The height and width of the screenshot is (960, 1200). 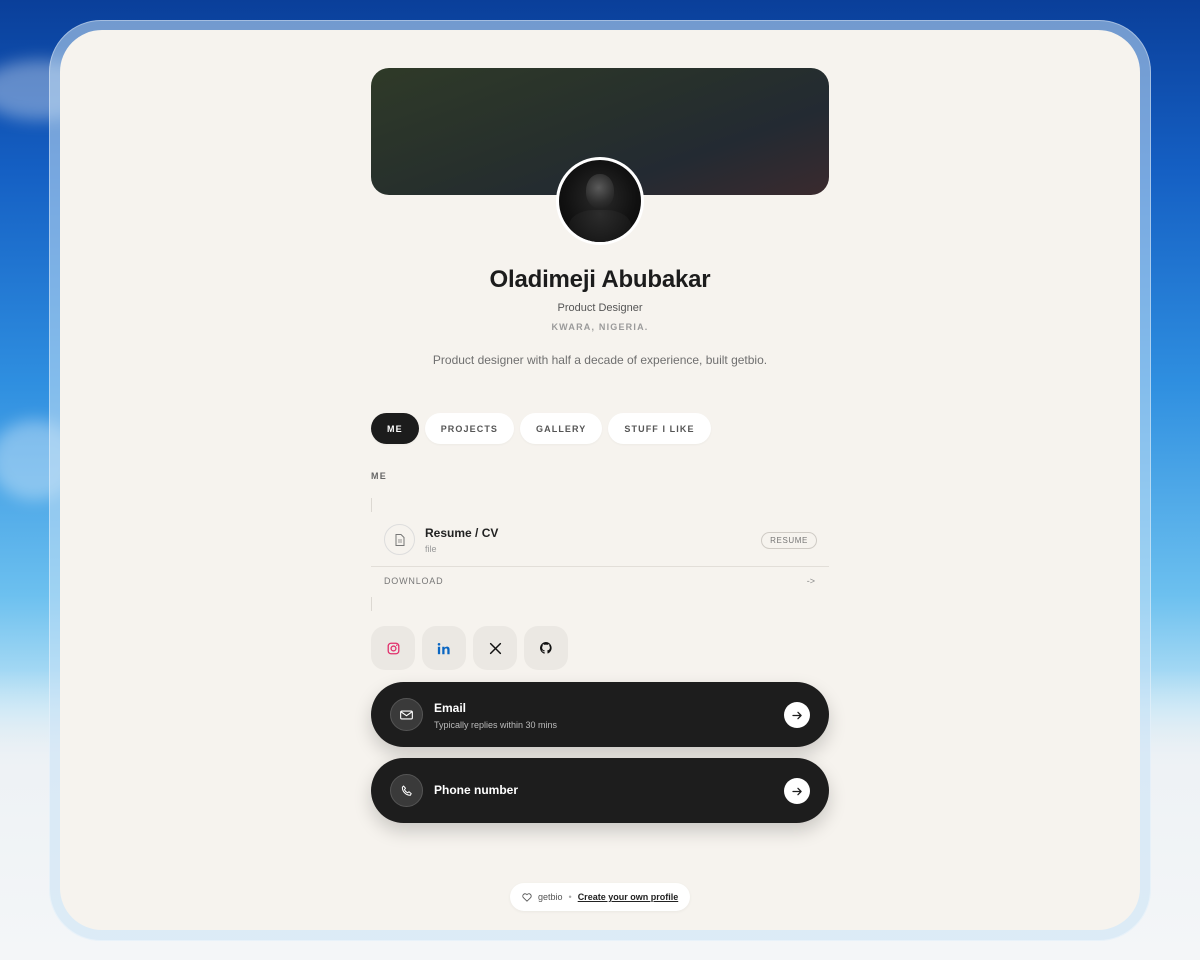 What do you see at coordinates (379, 476) in the screenshot?
I see `section-heading: ME` at bounding box center [379, 476].